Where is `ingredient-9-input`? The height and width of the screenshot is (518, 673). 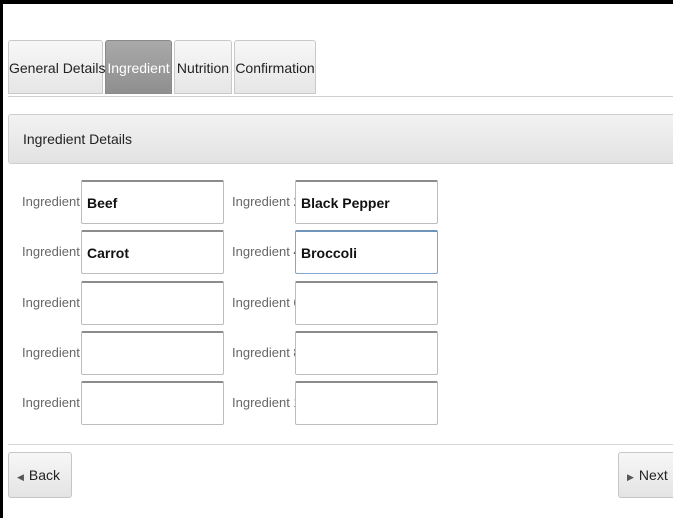
ingredient-9-input is located at coordinates (152, 403).